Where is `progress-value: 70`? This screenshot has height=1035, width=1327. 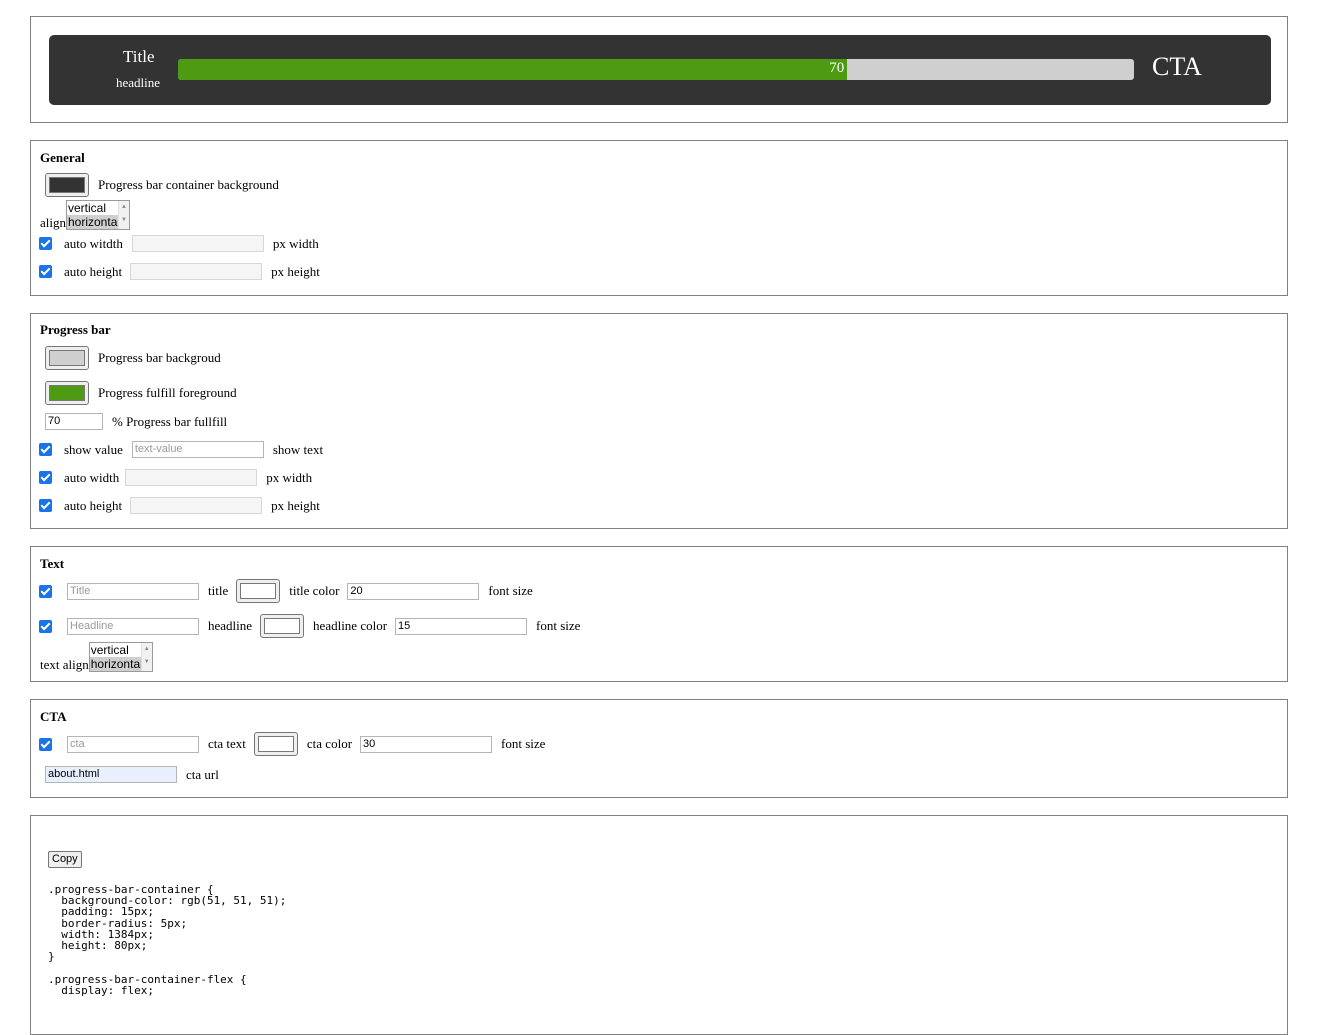 progress-value: 70 is located at coordinates (837, 68).